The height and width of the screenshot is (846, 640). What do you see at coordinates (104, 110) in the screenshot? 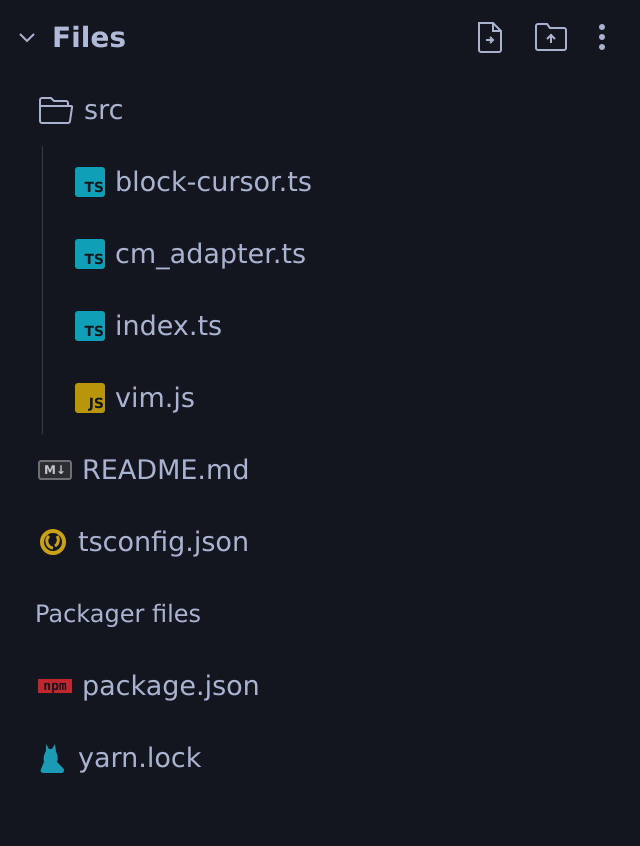
I see `folder-name: src` at bounding box center [104, 110].